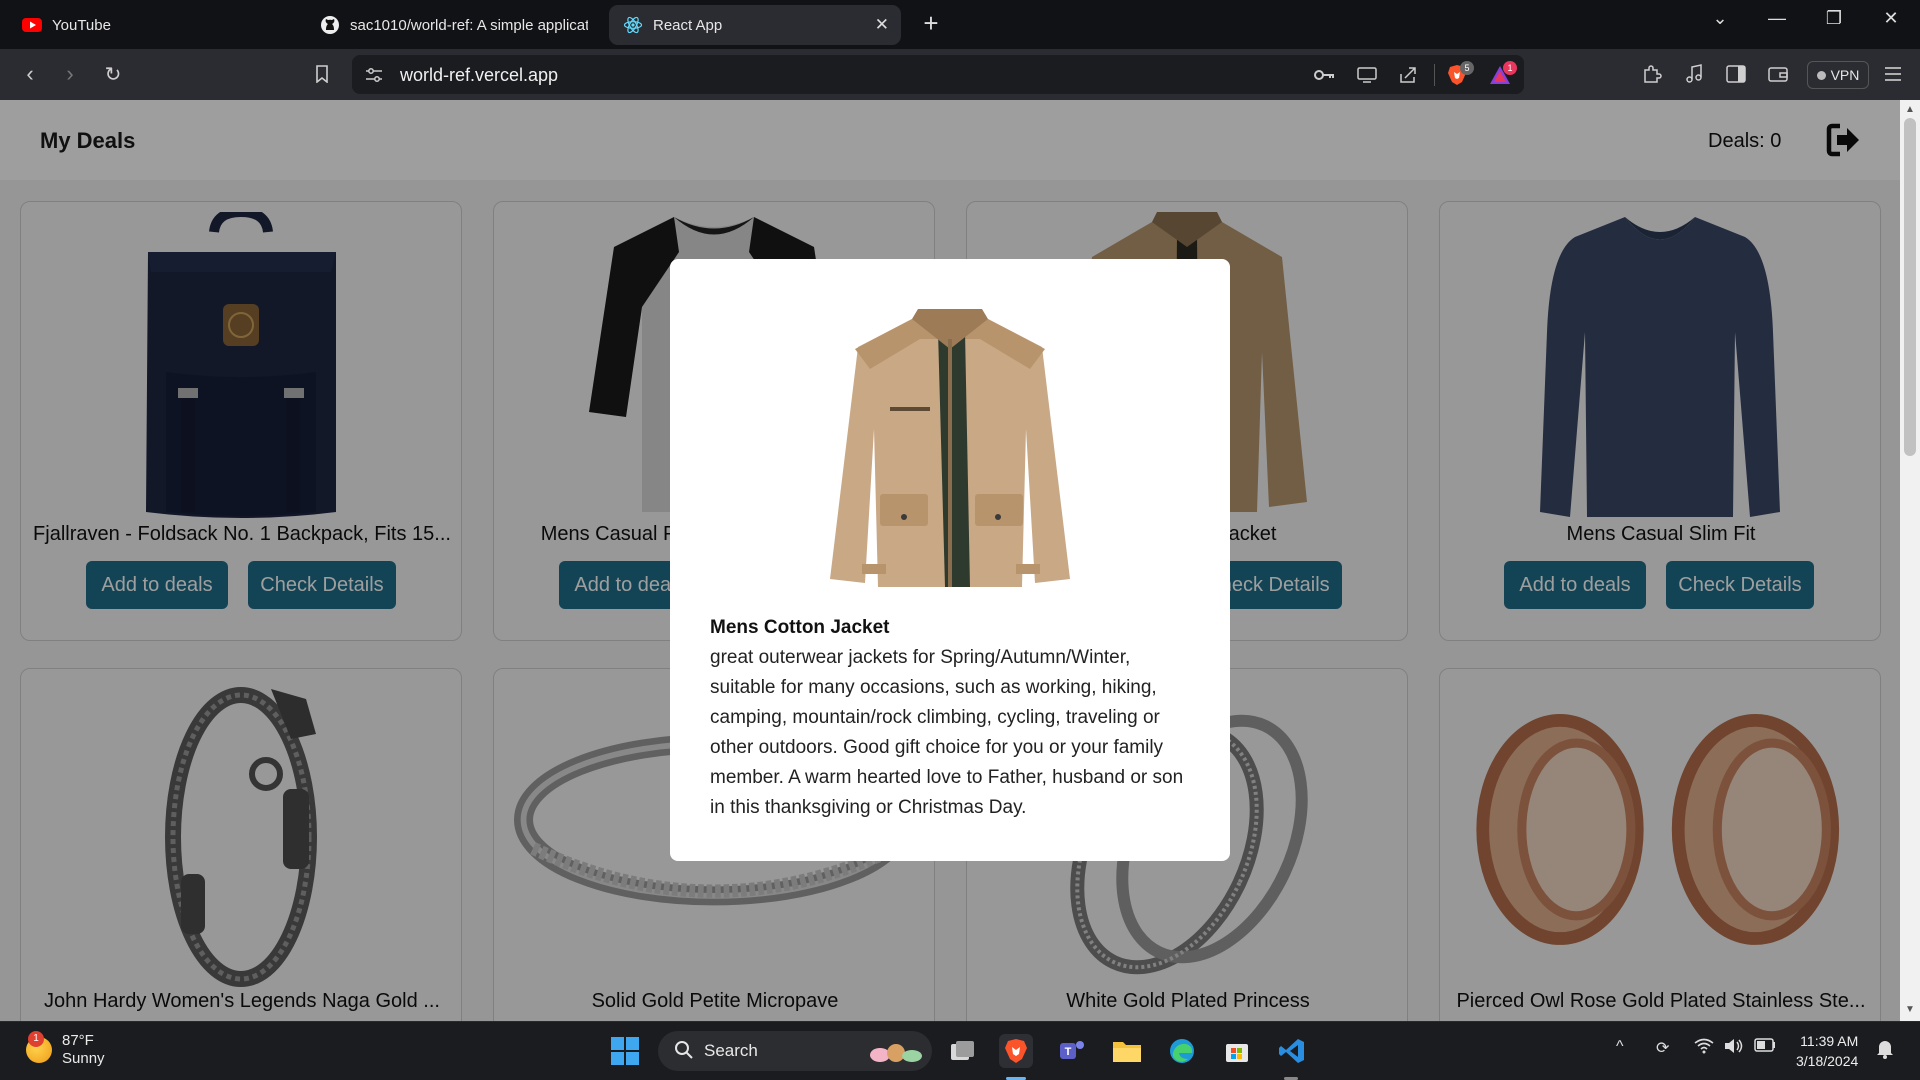  Describe the element at coordinates (30, 74) in the screenshot. I see `back-button: ‹` at that location.